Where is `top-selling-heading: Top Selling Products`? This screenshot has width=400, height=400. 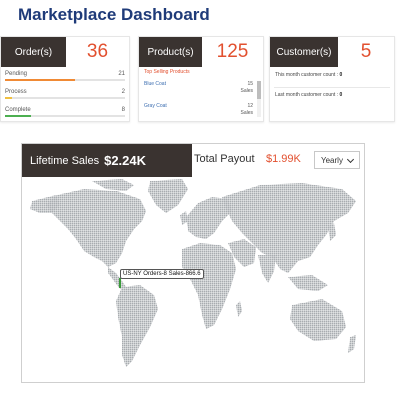 top-selling-heading: Top Selling Products is located at coordinates (167, 72).